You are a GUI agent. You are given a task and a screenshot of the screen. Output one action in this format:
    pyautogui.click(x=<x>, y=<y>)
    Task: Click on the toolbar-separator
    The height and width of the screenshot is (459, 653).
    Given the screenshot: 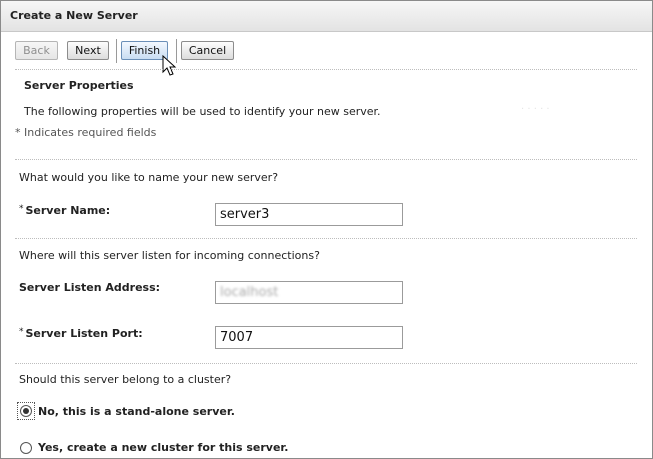 What is the action you would take?
    pyautogui.click(x=116, y=51)
    